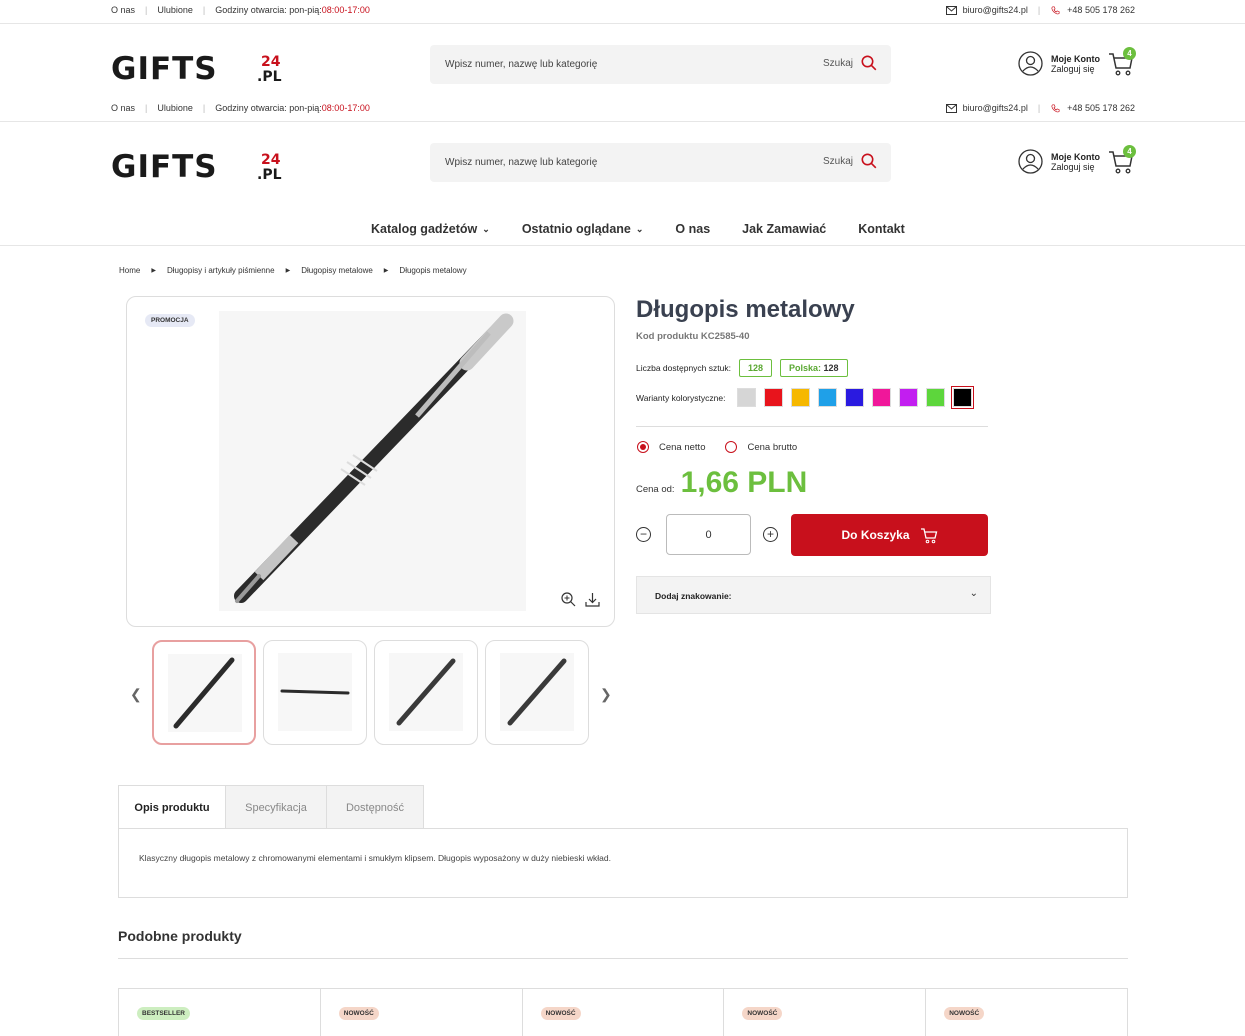 The image size is (1245, 1036). Describe the element at coordinates (770, 534) in the screenshot. I see `increase-quantity-button: +` at that location.